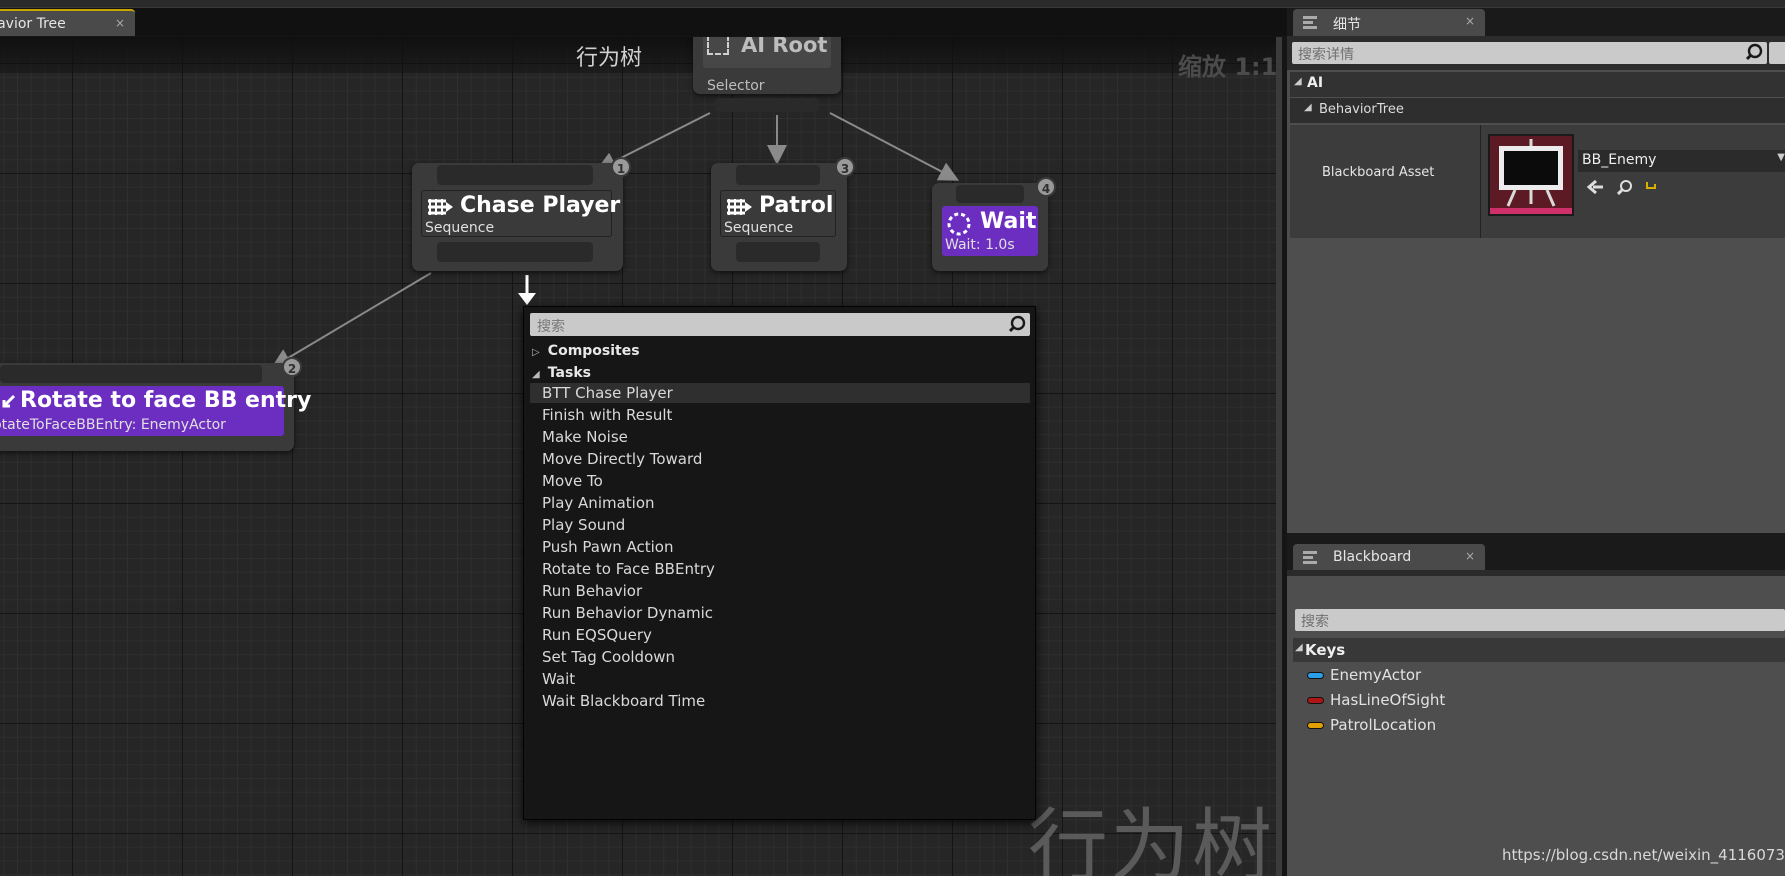  Describe the element at coordinates (8, 402) in the screenshot. I see `rotate-icon` at that location.